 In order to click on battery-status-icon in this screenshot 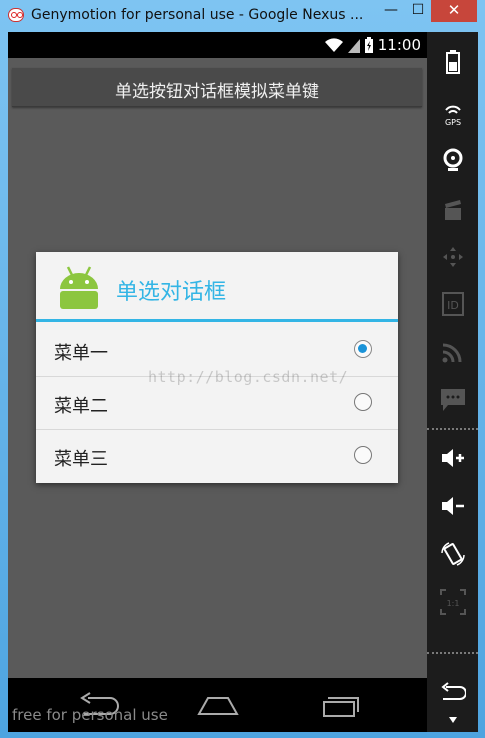, I will do `click(368, 45)`.